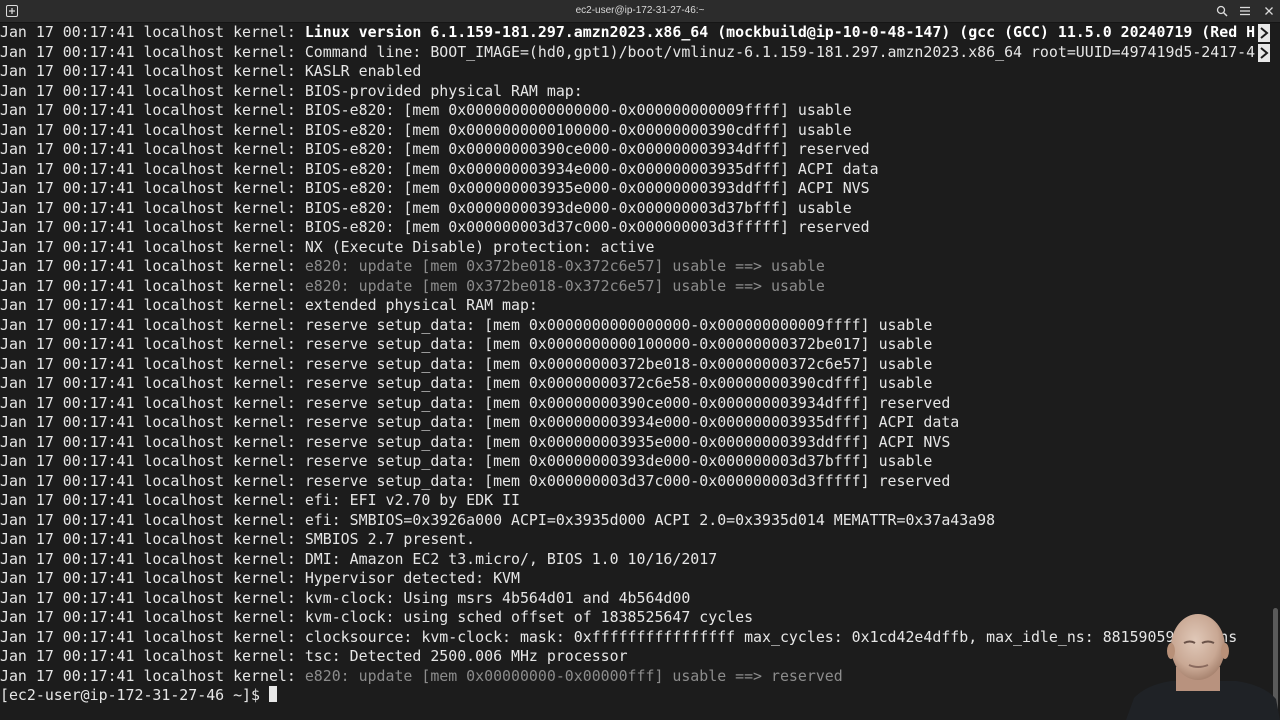  Describe the element at coordinates (479, 246) in the screenshot. I see `log-message: NX (Execute Disable) protection: active` at that location.